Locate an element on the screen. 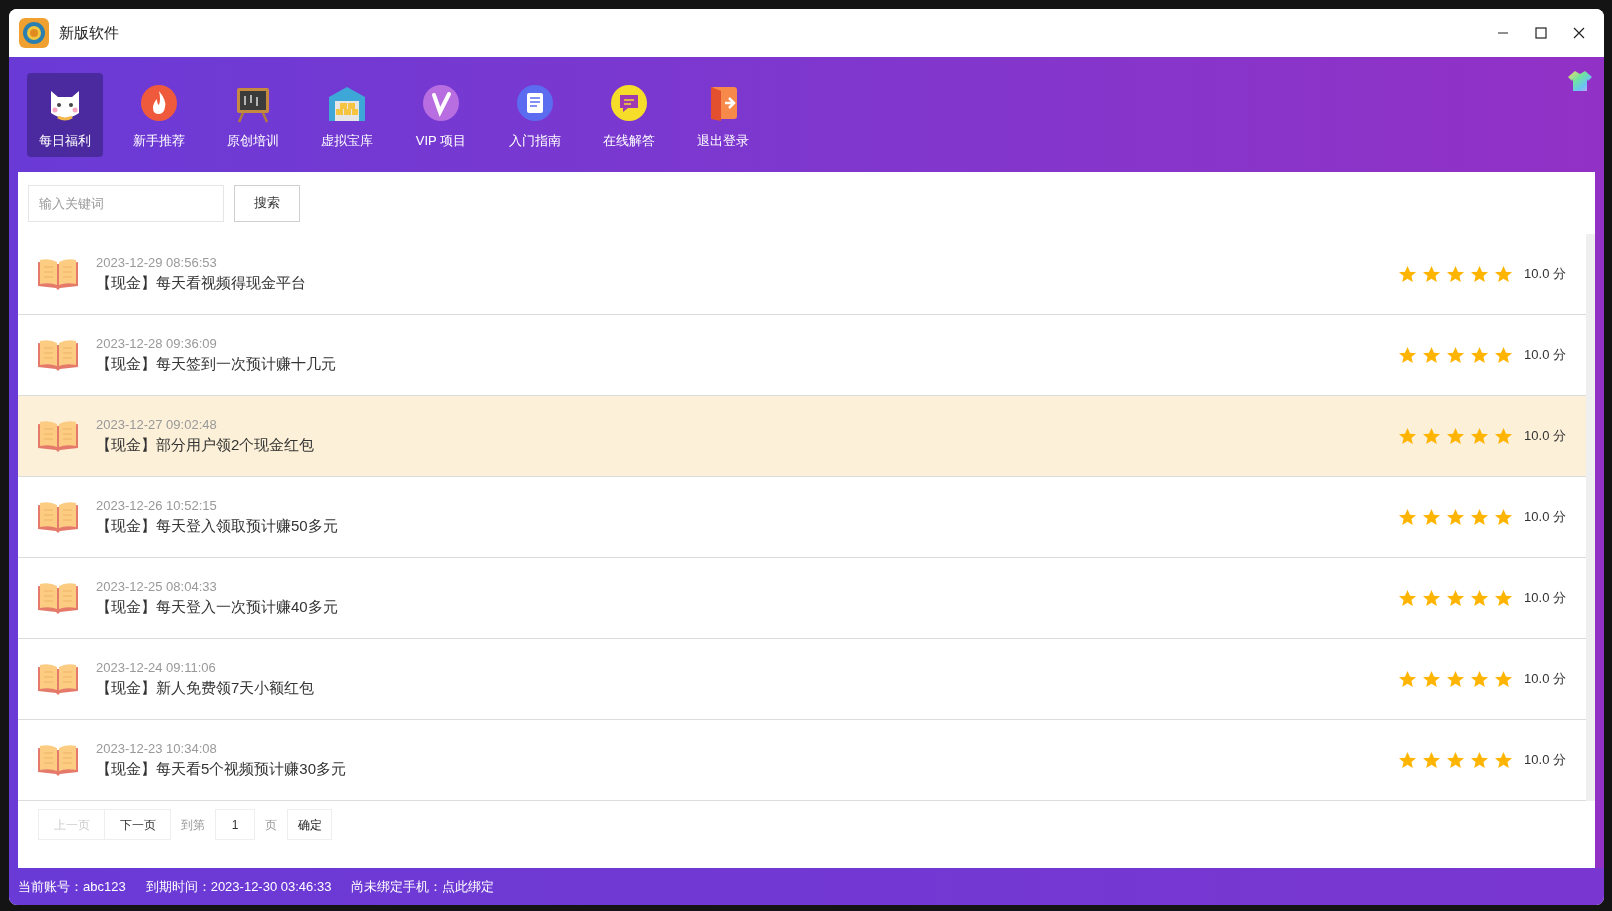 The width and height of the screenshot is (1612, 911). status-text: 到期时间：2023-12-30 03:46:33 is located at coordinates (238, 886).